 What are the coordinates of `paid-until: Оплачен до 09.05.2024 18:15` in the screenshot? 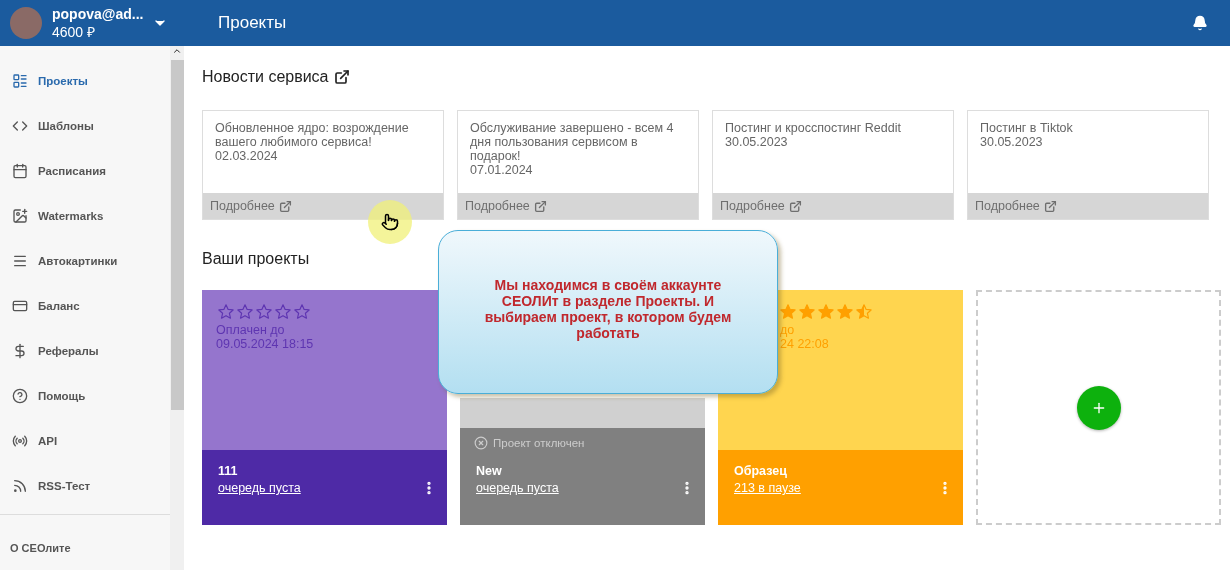 It's located at (265, 337).